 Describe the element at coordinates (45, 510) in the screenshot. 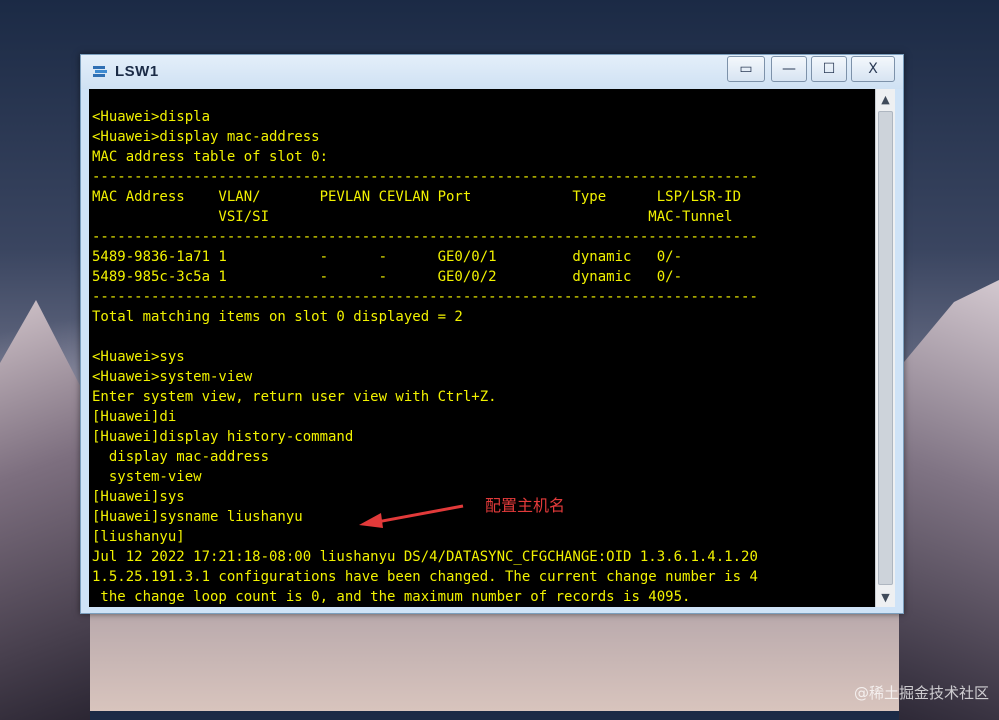

I see `background-mountain-left` at that location.